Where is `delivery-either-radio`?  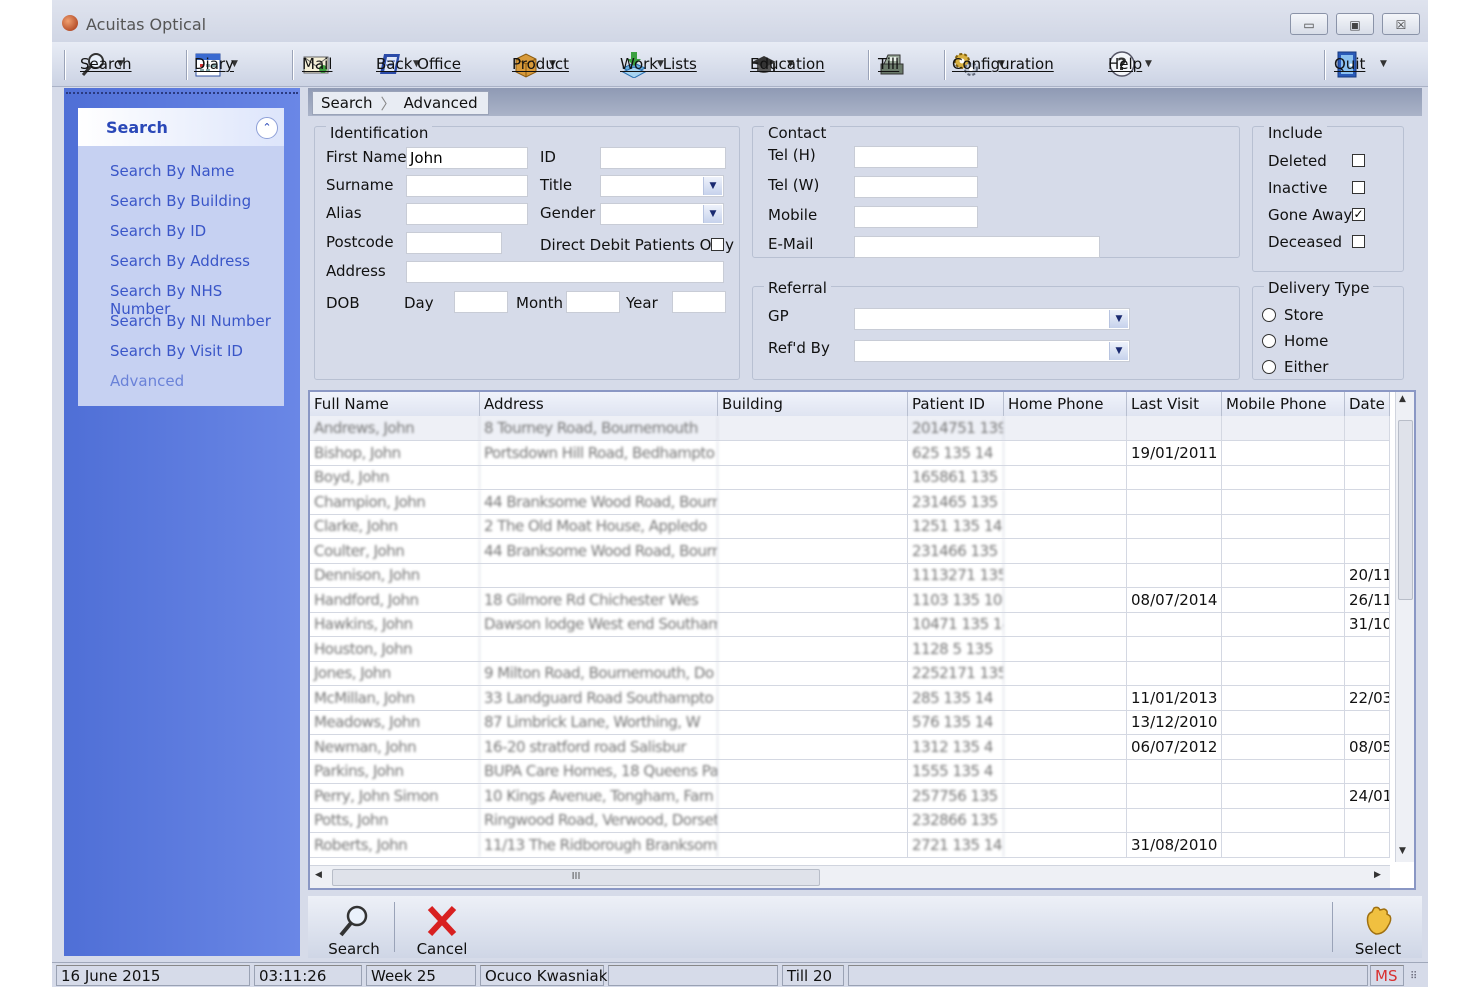
delivery-either-radio is located at coordinates (1269, 367).